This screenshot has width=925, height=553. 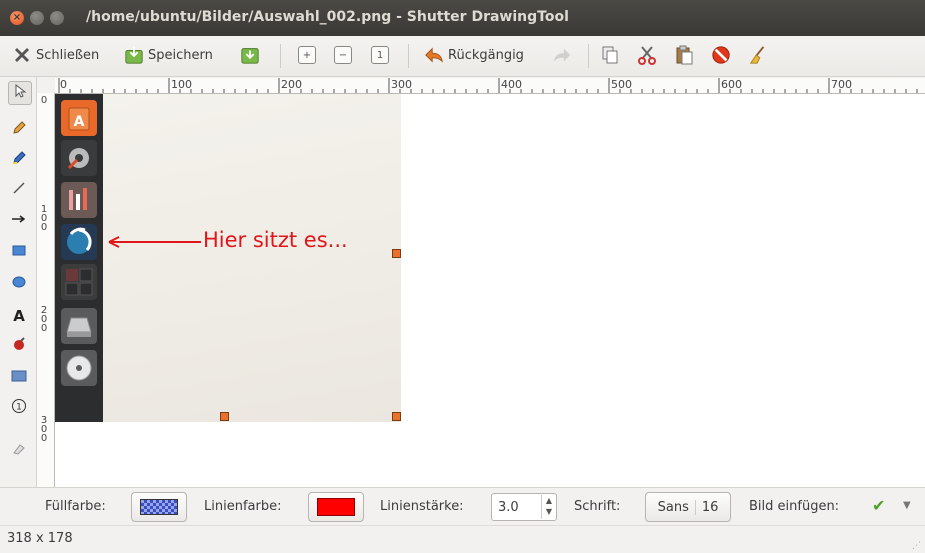 I want to click on censor-tool, so click(x=19, y=346).